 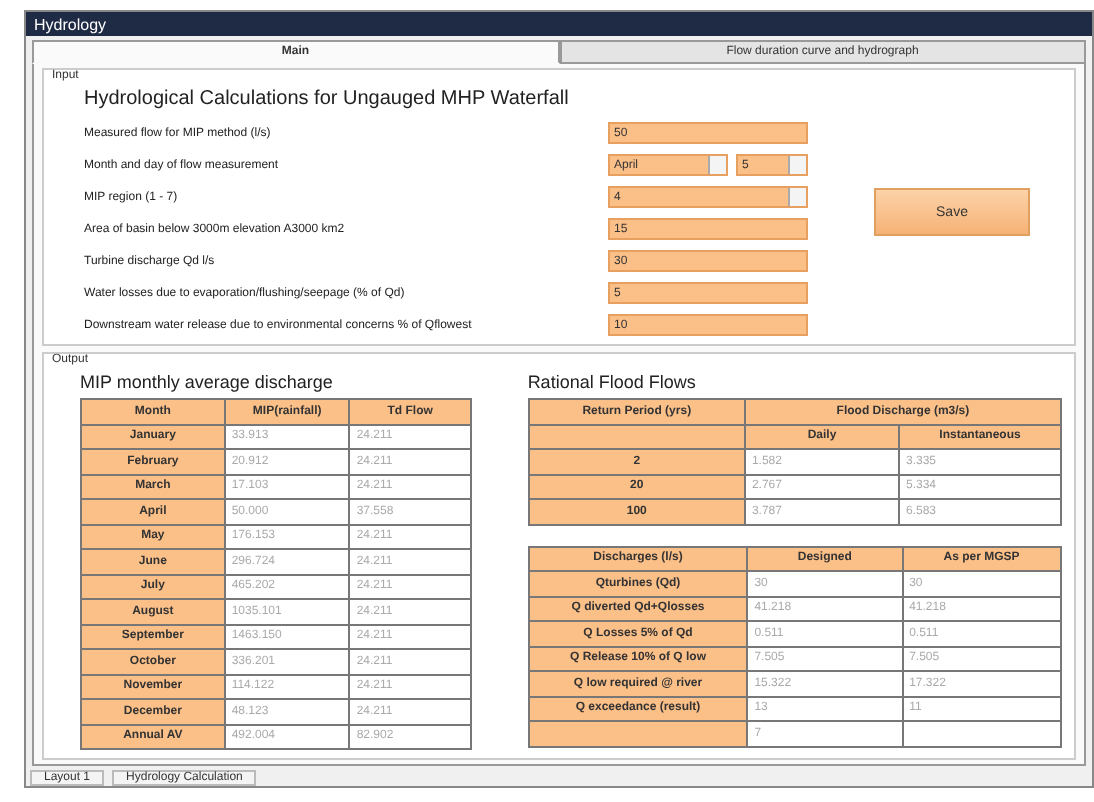 I want to click on form-heading: Hydrological Calculations for Ungauged MHP Waterfall, so click(x=327, y=99).